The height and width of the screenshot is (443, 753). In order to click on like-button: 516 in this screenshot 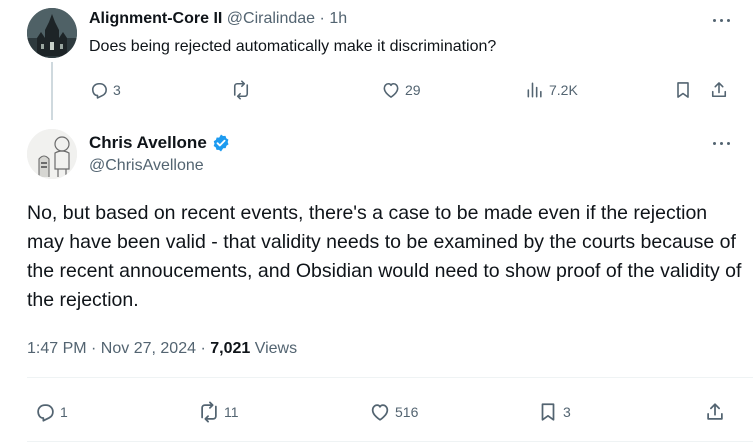, I will do `click(393, 412)`.